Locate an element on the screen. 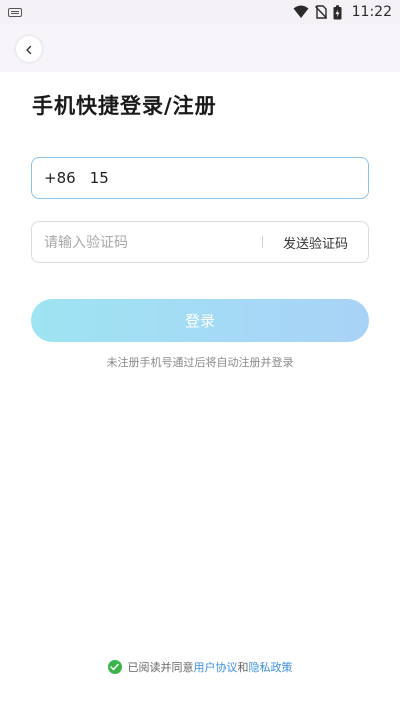 This screenshot has height=712, width=400. privacy-policy-link: 隐私政策 is located at coordinates (271, 667).